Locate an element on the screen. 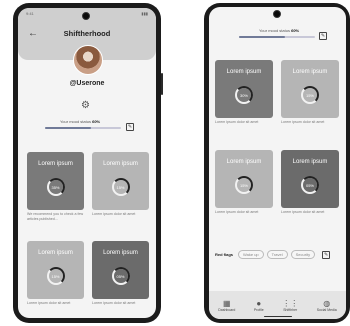 This screenshot has width=350, height=326. tag-wake-up: Wake up is located at coordinates (251, 254).